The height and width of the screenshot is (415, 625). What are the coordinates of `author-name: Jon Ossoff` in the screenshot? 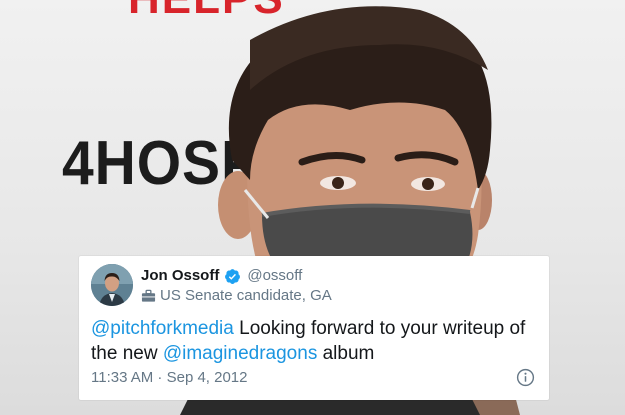 It's located at (180, 276).